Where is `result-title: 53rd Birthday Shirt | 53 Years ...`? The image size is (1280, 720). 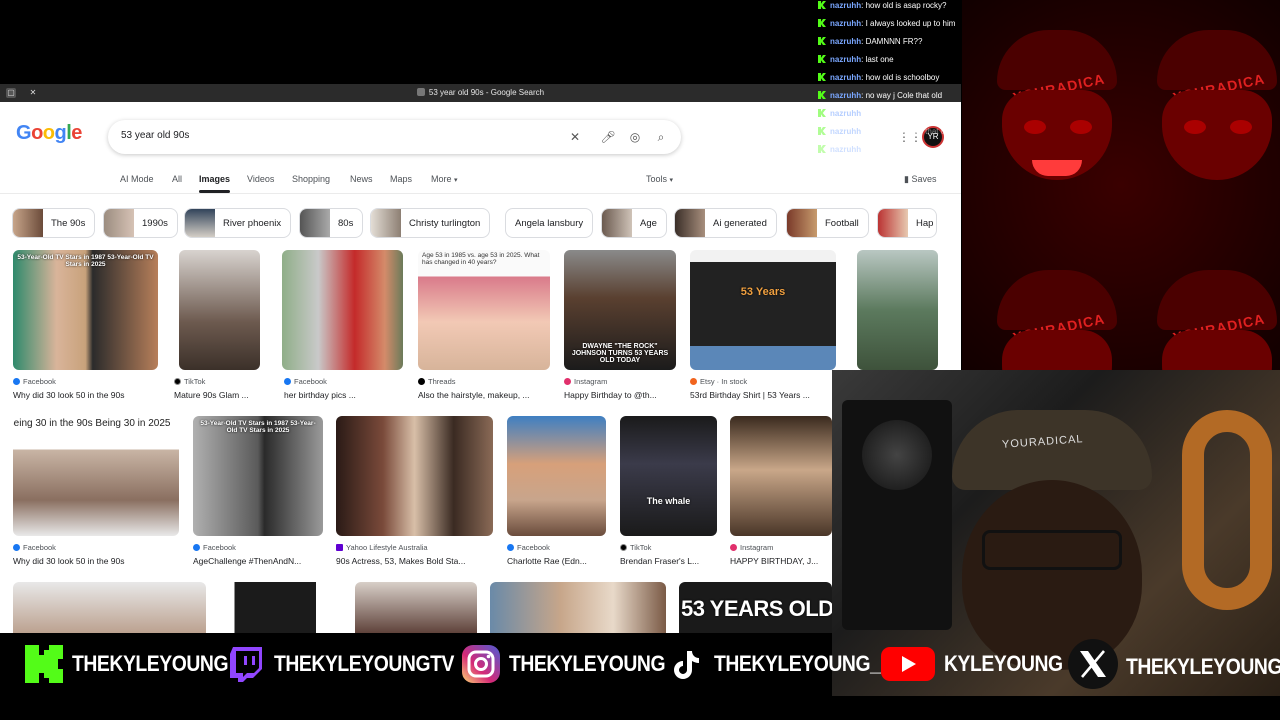 result-title: 53rd Birthday Shirt | 53 Years ... is located at coordinates (760, 395).